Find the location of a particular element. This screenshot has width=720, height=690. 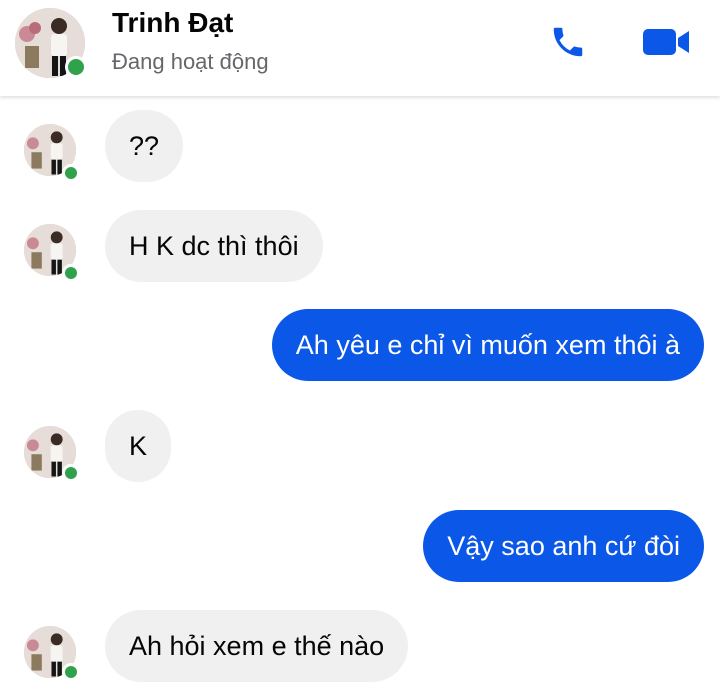

contact-name: Trinh Đạt is located at coordinates (172, 23).